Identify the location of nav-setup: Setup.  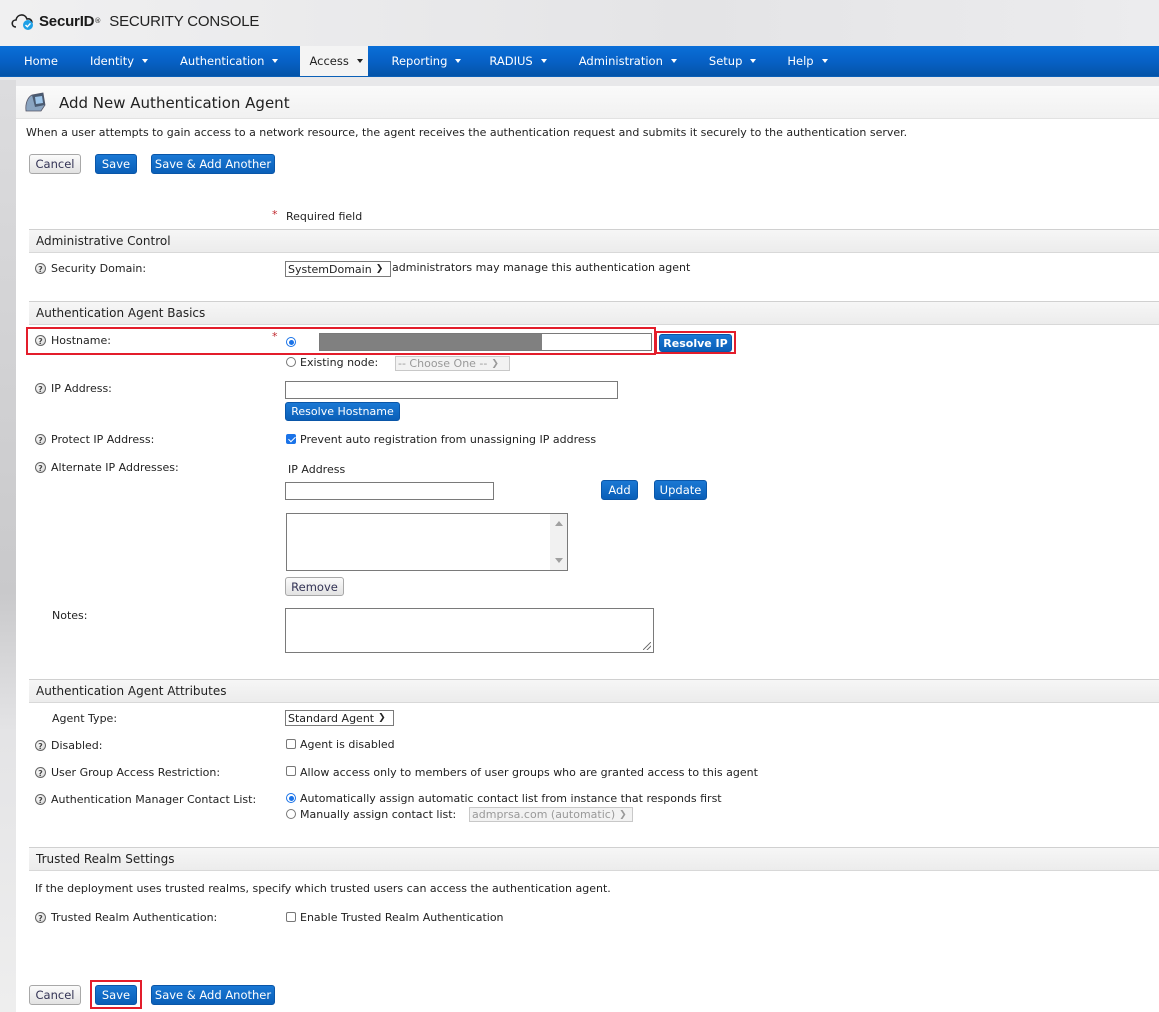
(738, 61).